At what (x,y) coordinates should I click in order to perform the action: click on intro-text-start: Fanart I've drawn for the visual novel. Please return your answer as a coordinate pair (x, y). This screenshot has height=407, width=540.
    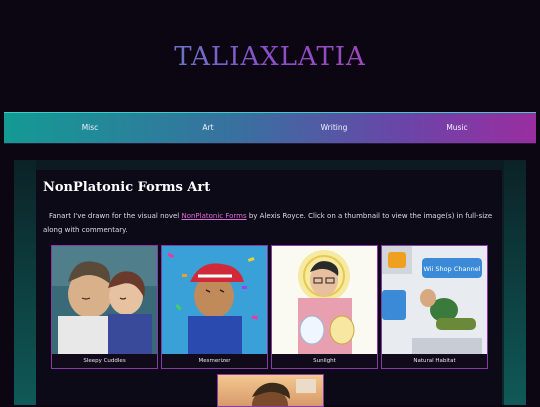
    Looking at the image, I should click on (115, 216).